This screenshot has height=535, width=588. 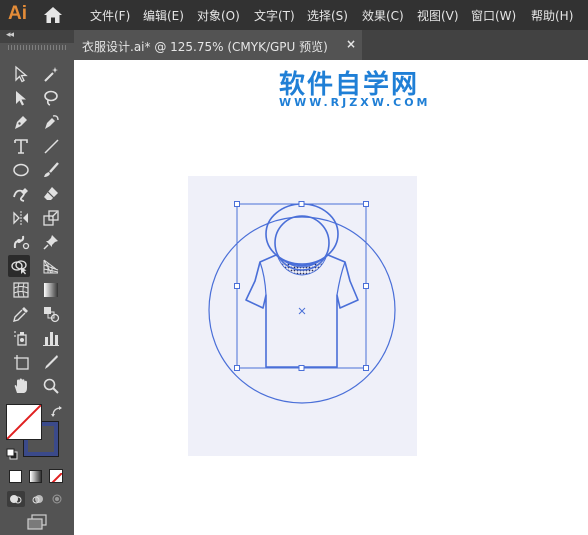 I want to click on tools-panel-header: ◂◂, so click(x=37, y=36).